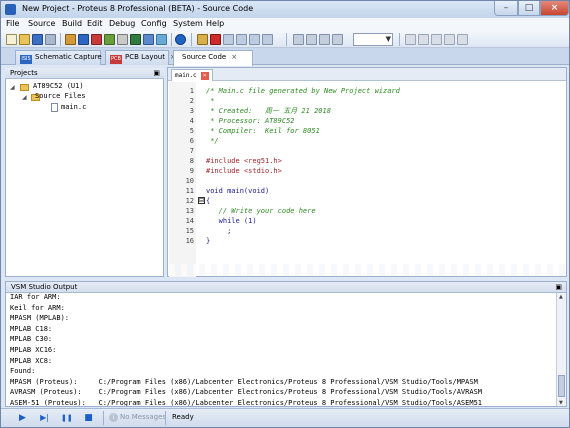 This screenshot has width=570, height=428. Describe the element at coordinates (529, 8) in the screenshot. I see `maximize-button: □` at that location.